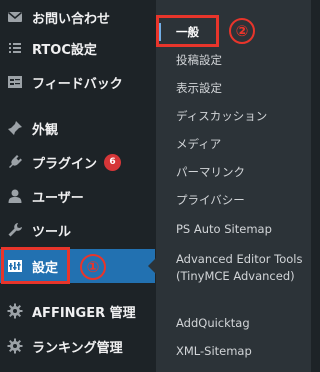 The width and height of the screenshot is (320, 372). What do you see at coordinates (241, 200) in the screenshot?
I see `submenu-item-privacy: プライバシー` at bounding box center [241, 200].